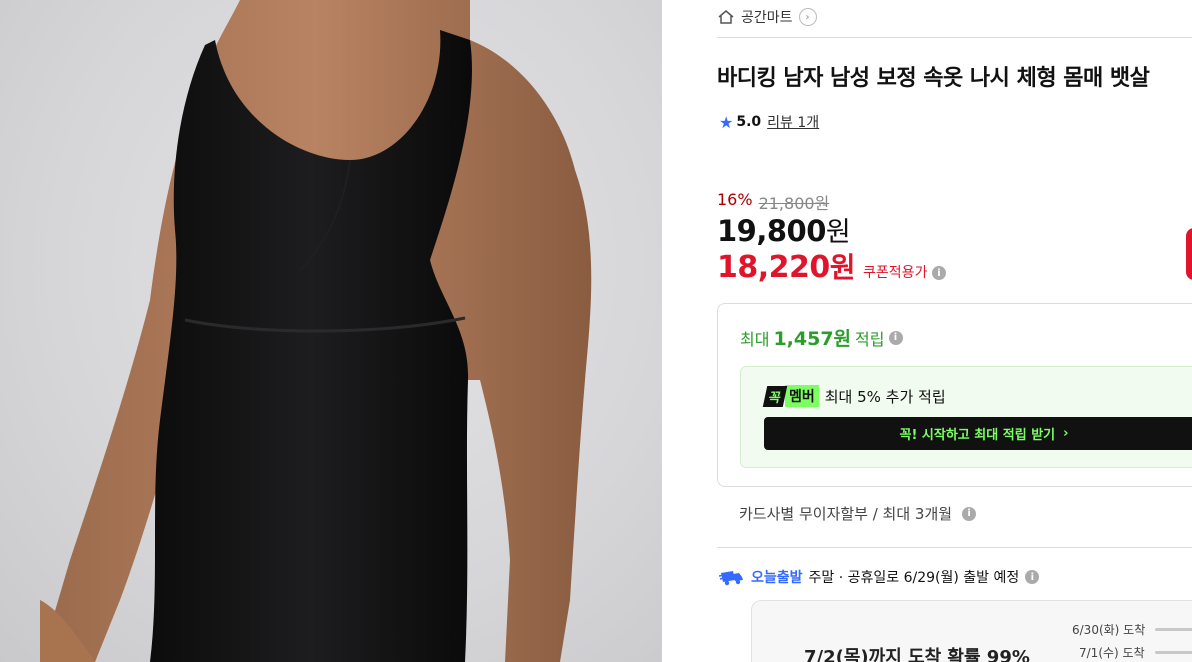 The width and height of the screenshot is (1192, 662). I want to click on arrival-probability: 7/2(목)까지 도착 확률 99%, so click(917, 654).